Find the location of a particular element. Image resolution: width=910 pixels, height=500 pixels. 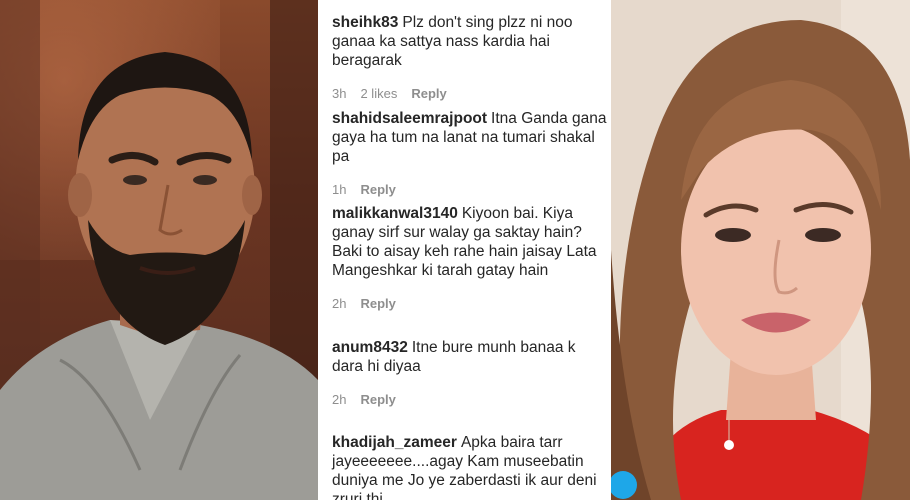

comment-username: sheihk83 is located at coordinates (365, 22).